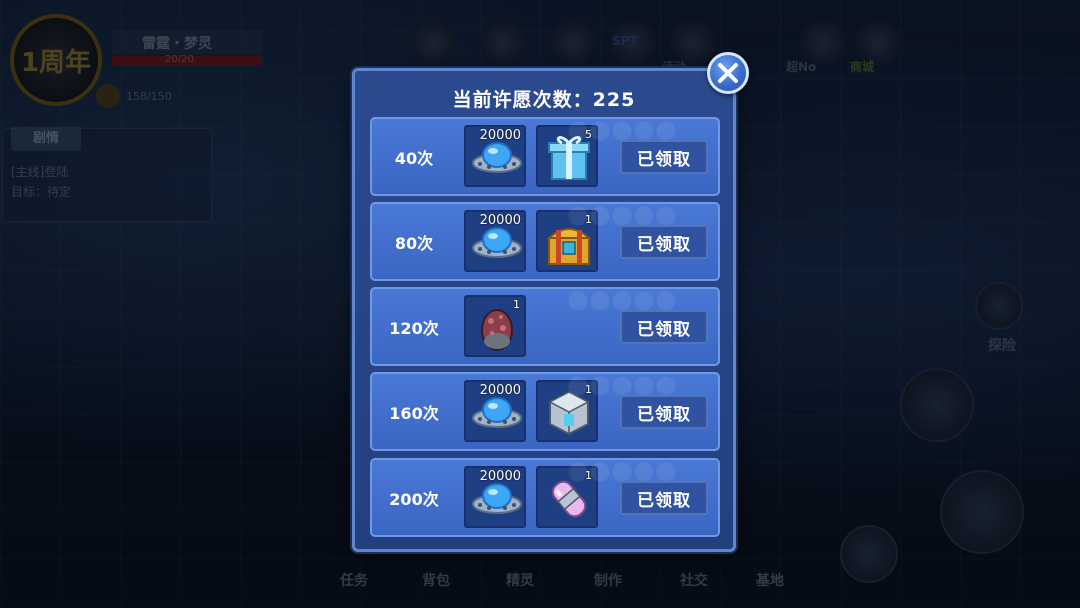  I want to click on reward-quantity: 5, so click(588, 134).